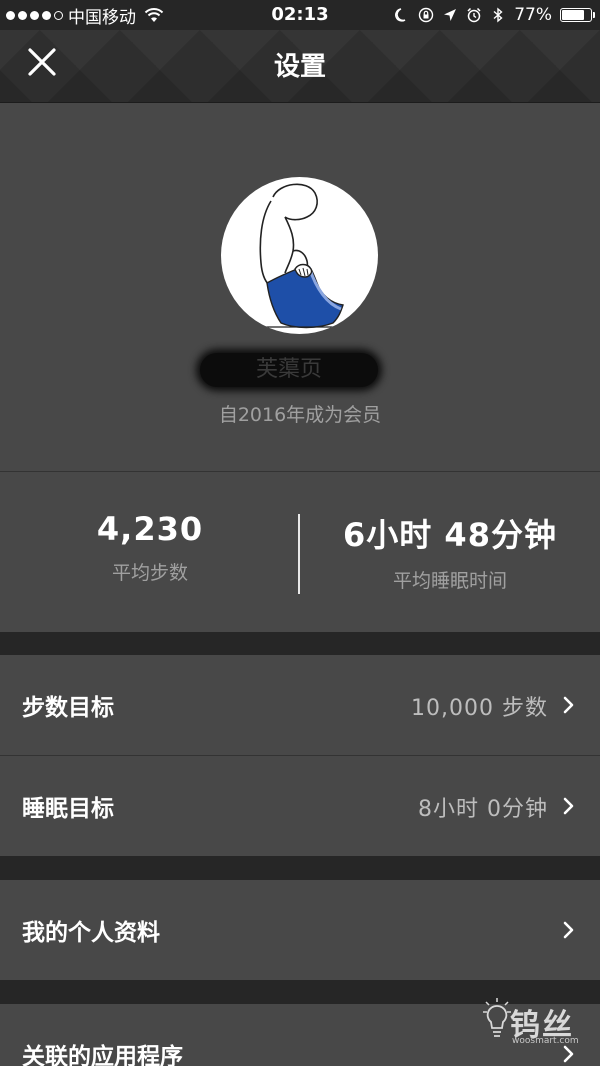 The image size is (600, 1066). I want to click on page-title: 设置, so click(299, 67).